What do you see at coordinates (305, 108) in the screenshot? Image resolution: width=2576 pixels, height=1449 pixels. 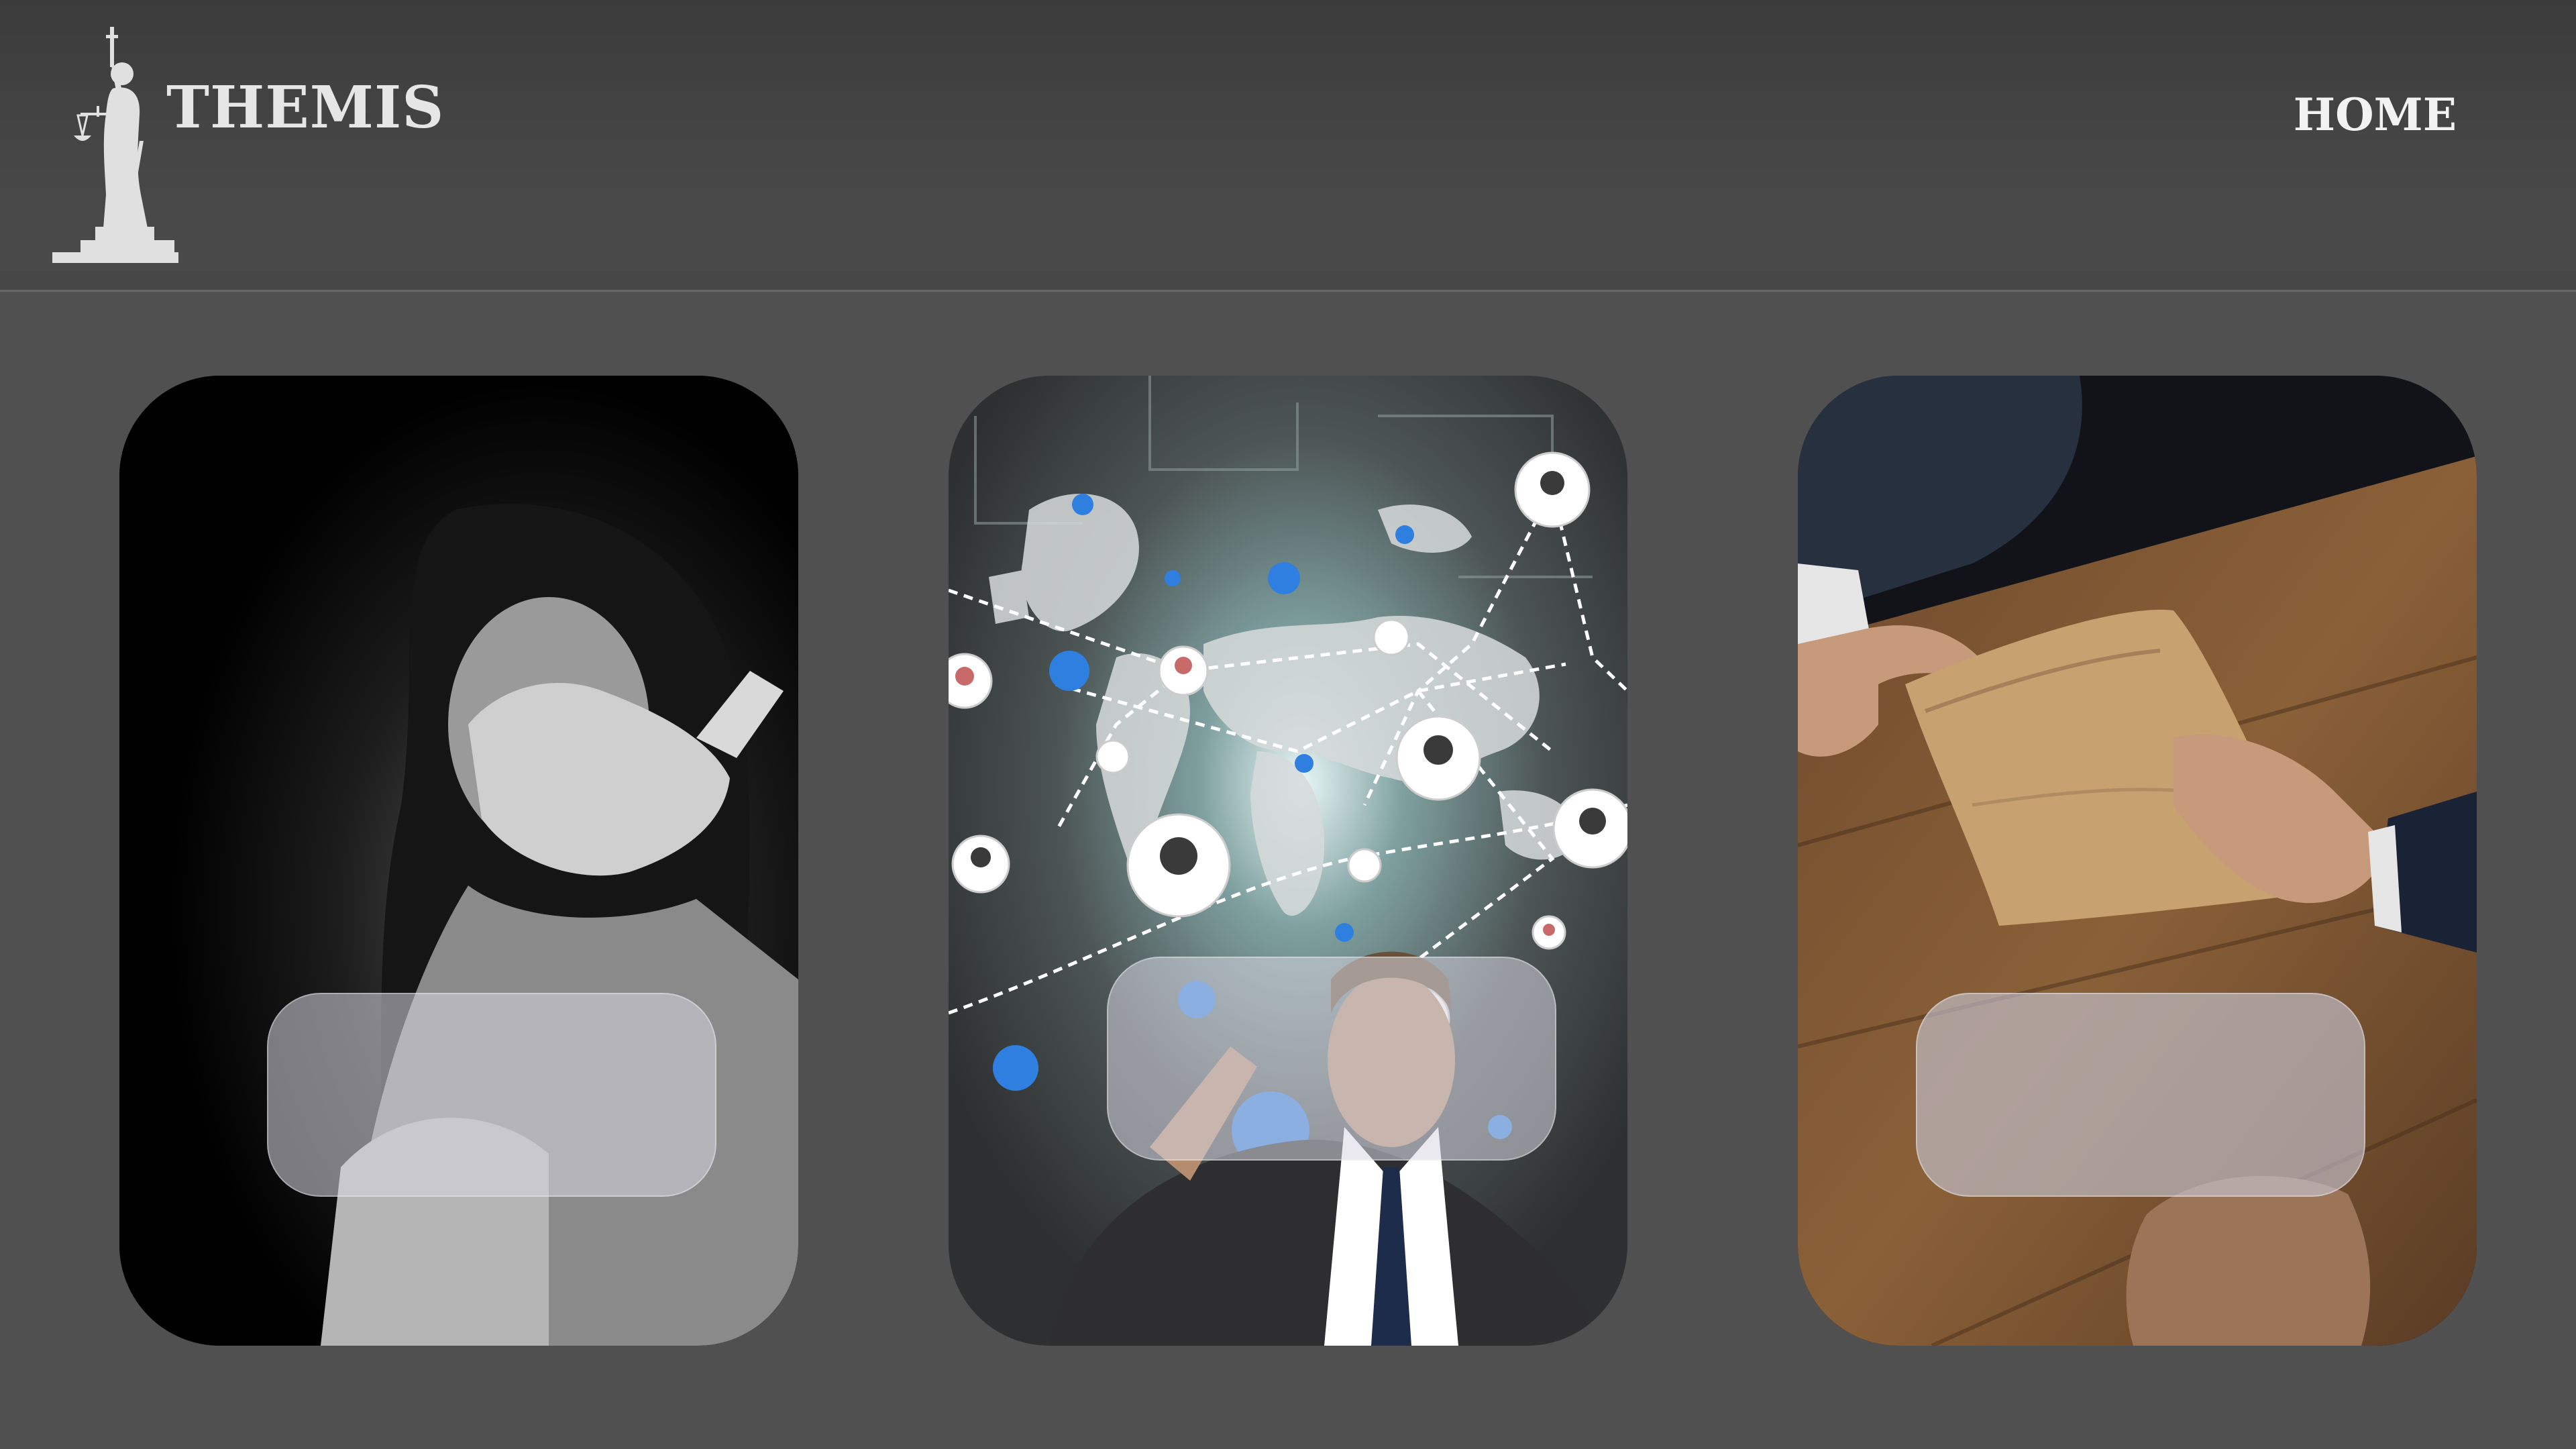 I see `brand-title: THEMIS` at bounding box center [305, 108].